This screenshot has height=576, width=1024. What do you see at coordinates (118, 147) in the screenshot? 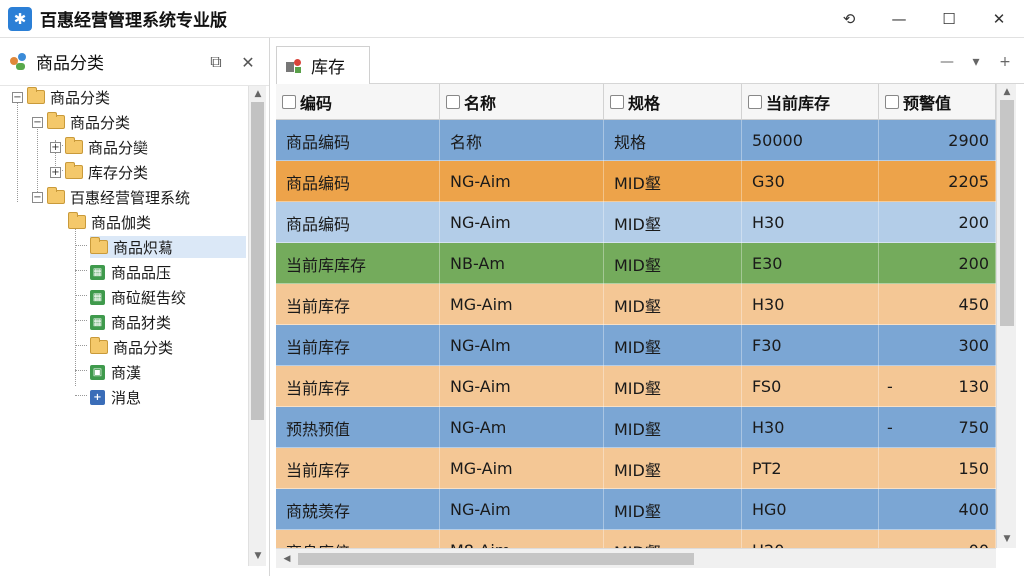
I see `tree-item-label: 商品分奱` at bounding box center [118, 147].